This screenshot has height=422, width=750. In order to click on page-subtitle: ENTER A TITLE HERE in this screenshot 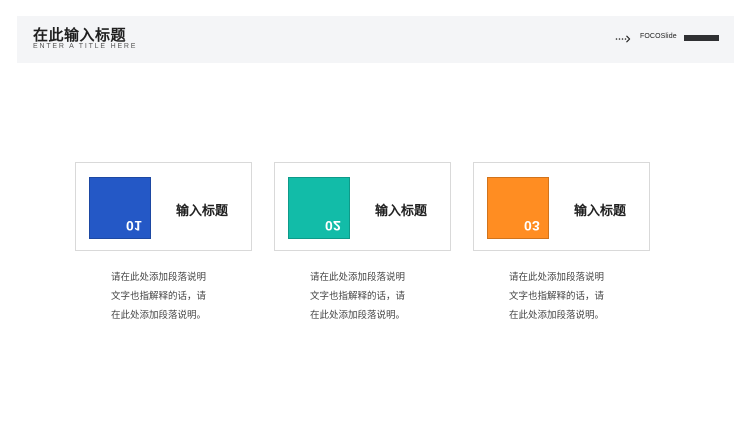, I will do `click(85, 46)`.